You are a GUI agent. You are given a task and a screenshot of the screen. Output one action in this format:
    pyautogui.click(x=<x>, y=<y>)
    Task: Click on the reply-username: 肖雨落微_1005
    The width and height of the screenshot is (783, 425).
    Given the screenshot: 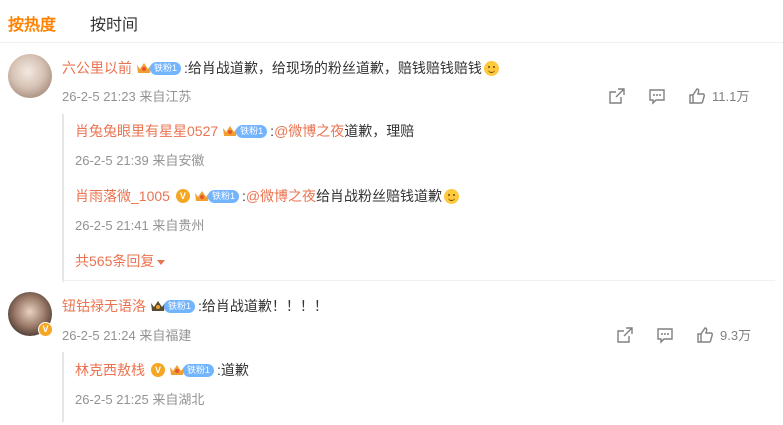 What is the action you would take?
    pyautogui.click(x=122, y=196)
    